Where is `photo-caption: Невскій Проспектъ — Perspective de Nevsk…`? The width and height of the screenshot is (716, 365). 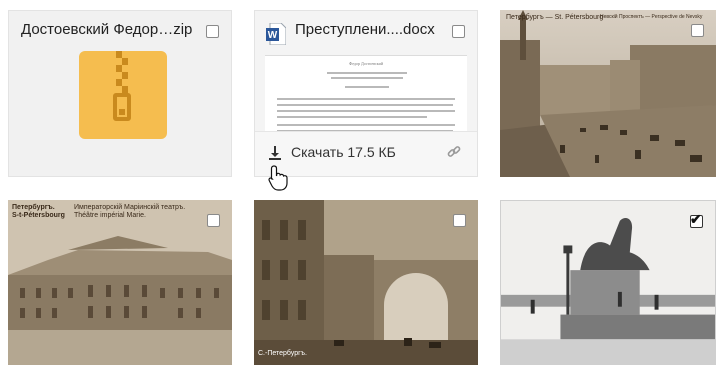 photo-caption: Невскій Проспектъ — Perspective de Nevsk… is located at coordinates (651, 17).